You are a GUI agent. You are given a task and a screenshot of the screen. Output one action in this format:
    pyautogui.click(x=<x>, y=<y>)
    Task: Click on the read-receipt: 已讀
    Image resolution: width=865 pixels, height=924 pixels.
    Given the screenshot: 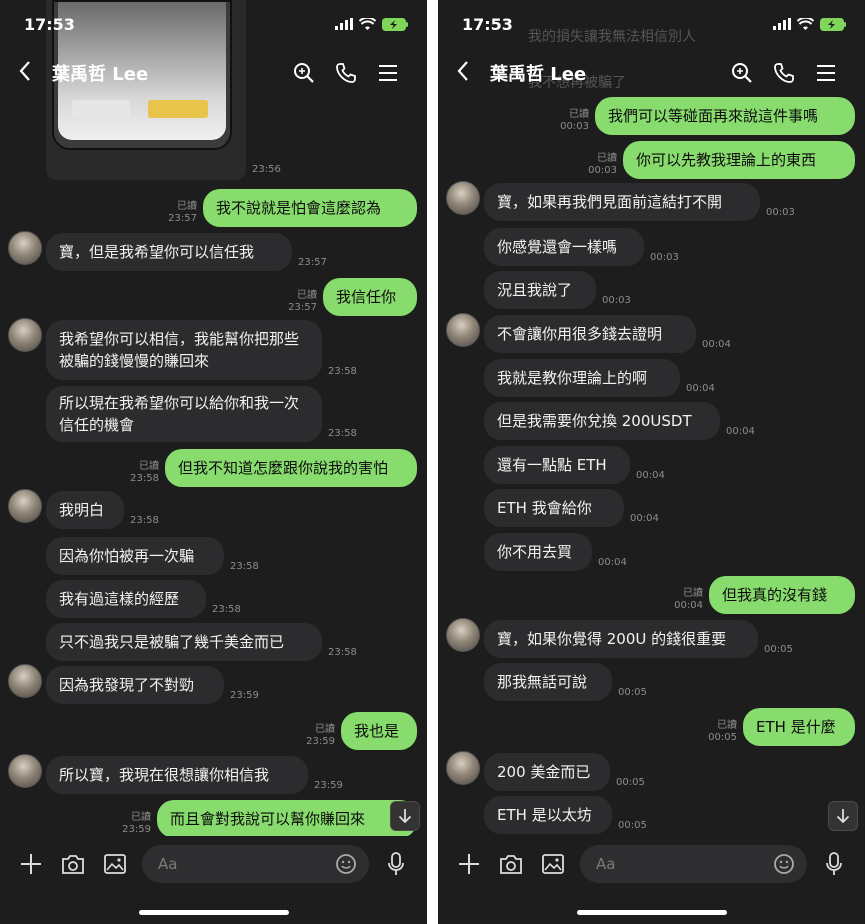 What is the action you would take?
    pyautogui.click(x=325, y=729)
    